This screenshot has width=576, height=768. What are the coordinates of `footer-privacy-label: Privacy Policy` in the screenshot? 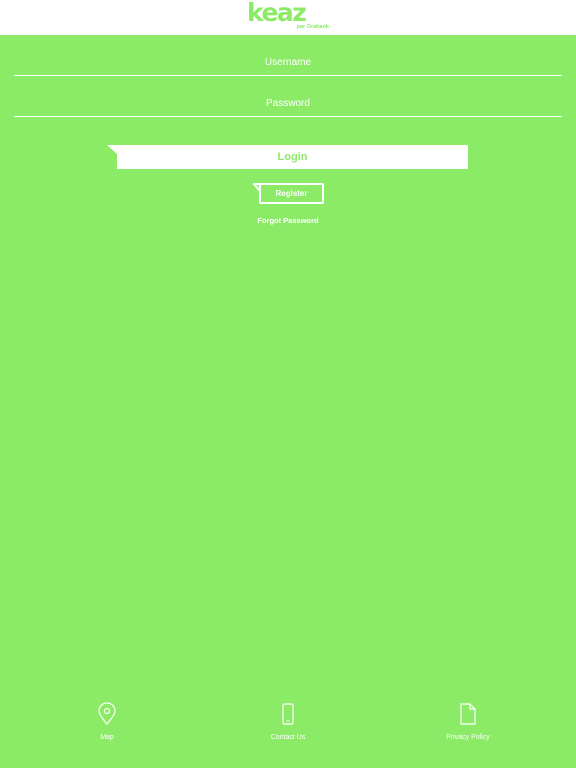 It's located at (468, 737).